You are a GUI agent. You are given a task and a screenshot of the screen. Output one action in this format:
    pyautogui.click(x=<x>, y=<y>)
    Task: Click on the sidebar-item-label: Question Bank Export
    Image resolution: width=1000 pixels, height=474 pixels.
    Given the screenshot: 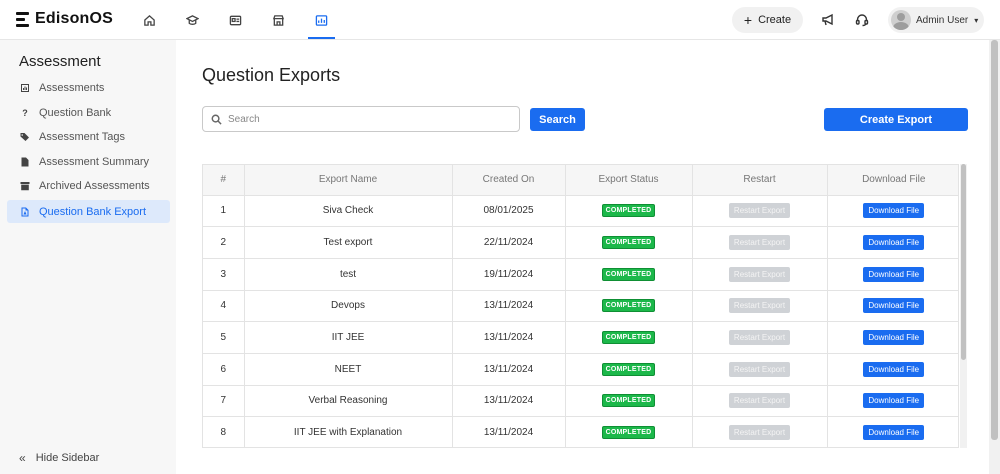 What is the action you would take?
    pyautogui.click(x=93, y=211)
    